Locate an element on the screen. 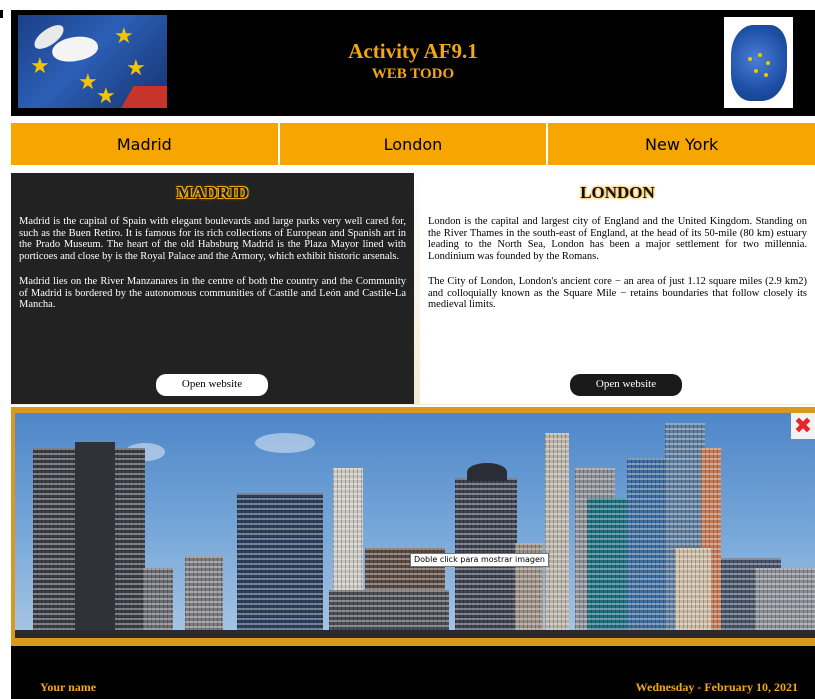 The image size is (815, 699). tab-london: London is located at coordinates (414, 144).